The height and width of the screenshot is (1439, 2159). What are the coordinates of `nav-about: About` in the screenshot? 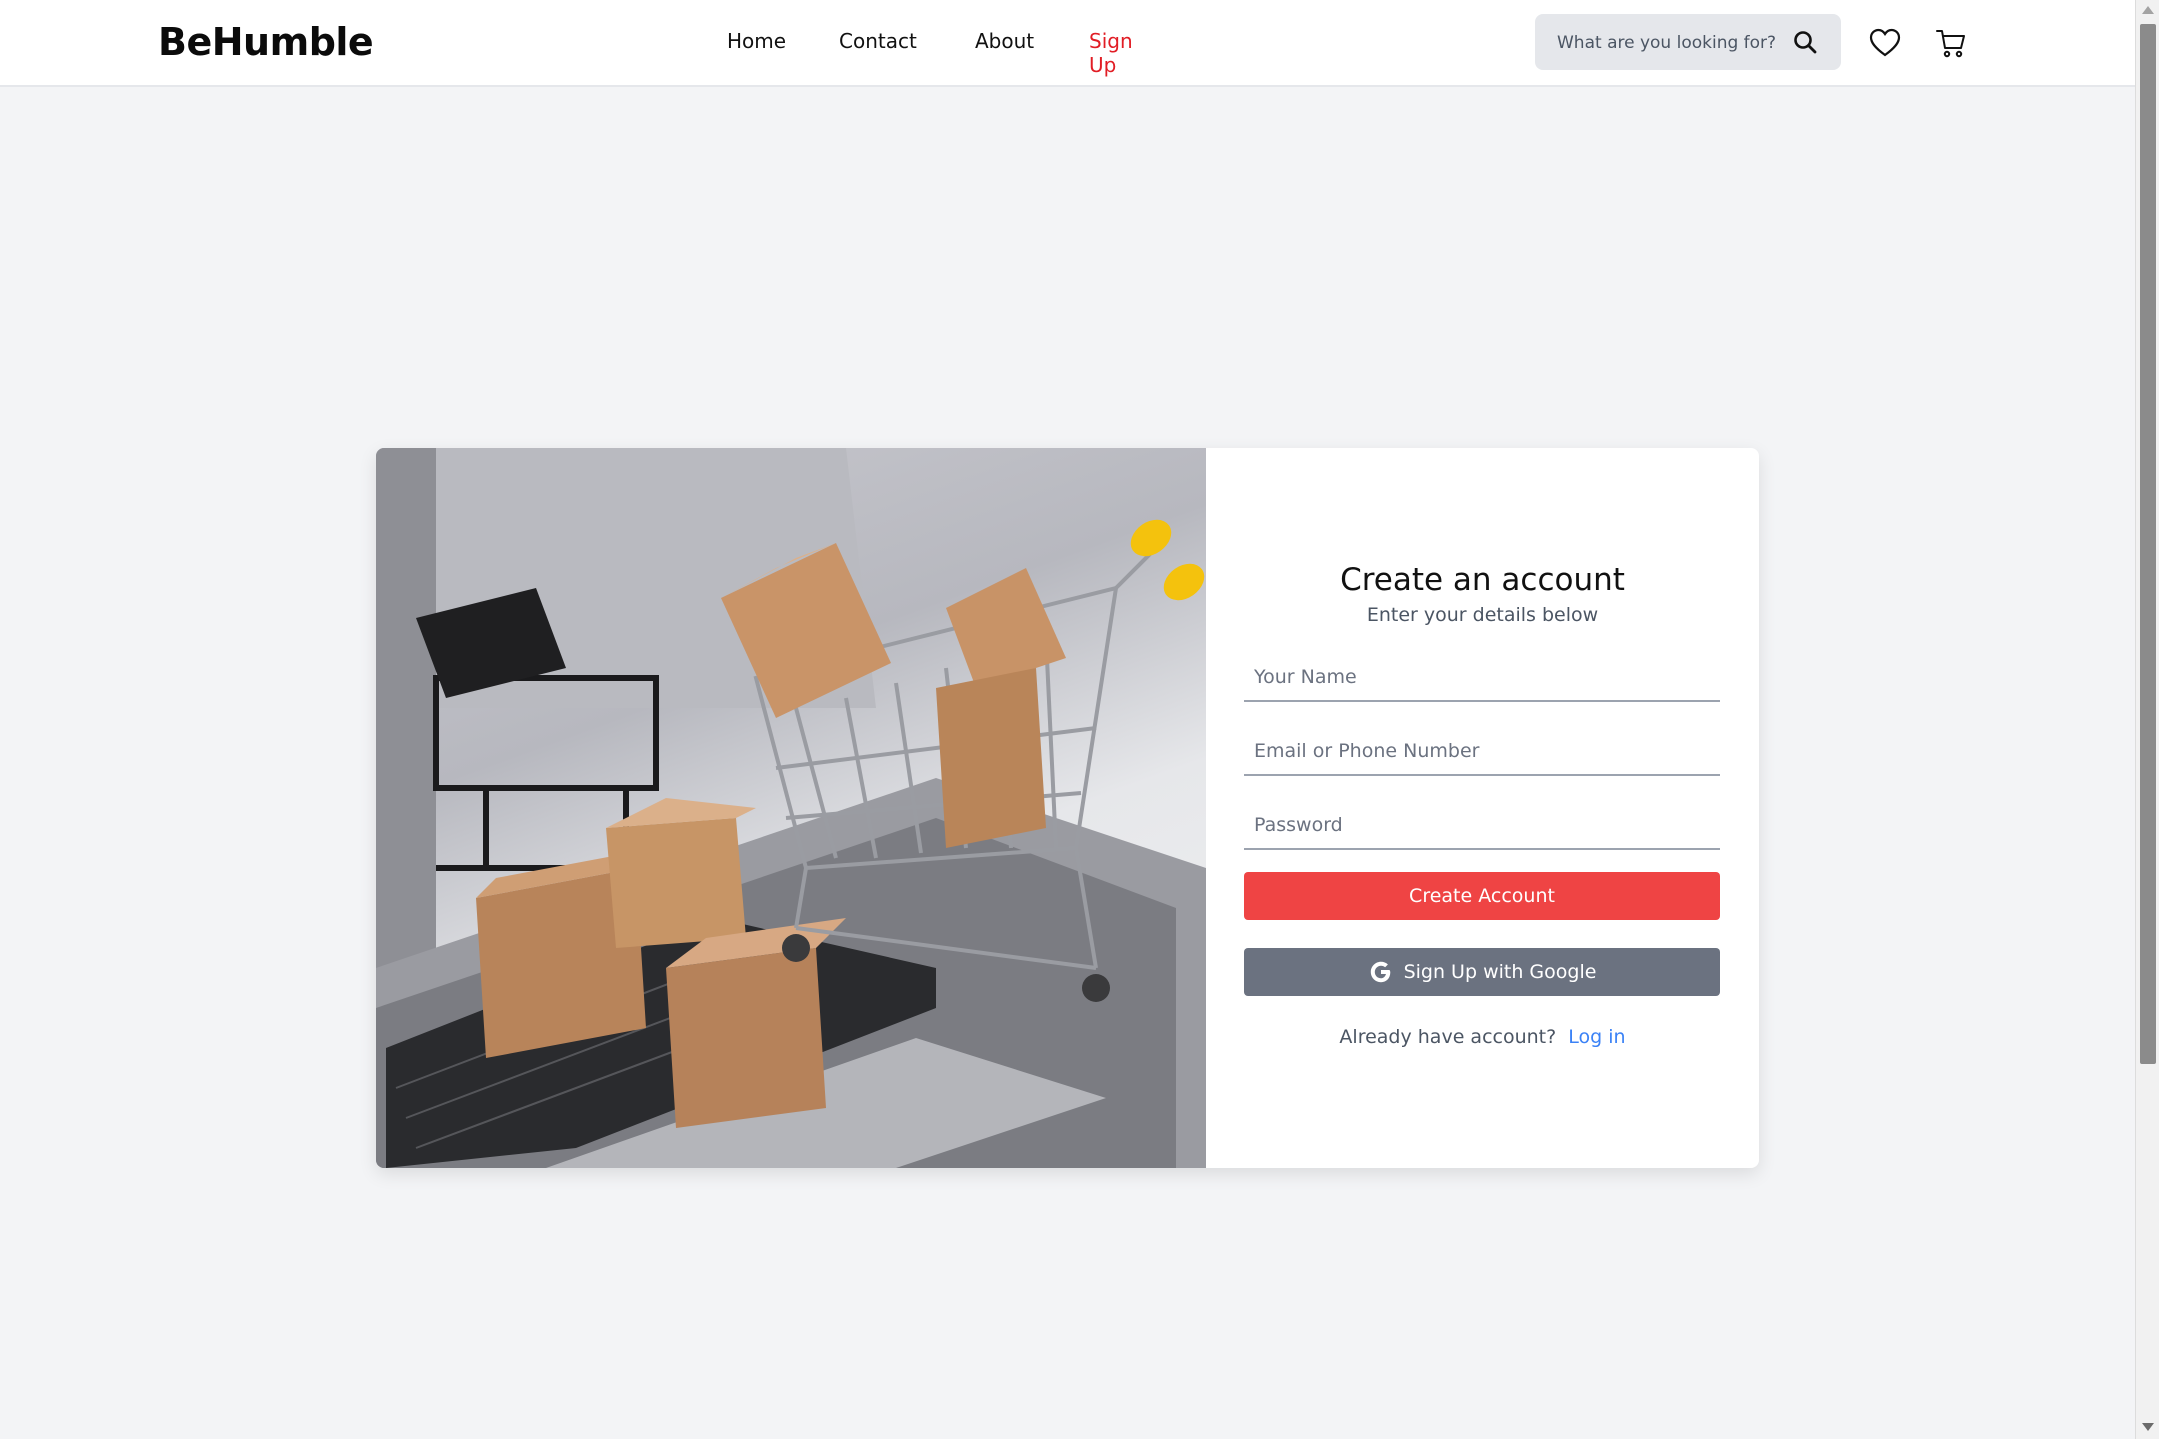 It's located at (1004, 41).